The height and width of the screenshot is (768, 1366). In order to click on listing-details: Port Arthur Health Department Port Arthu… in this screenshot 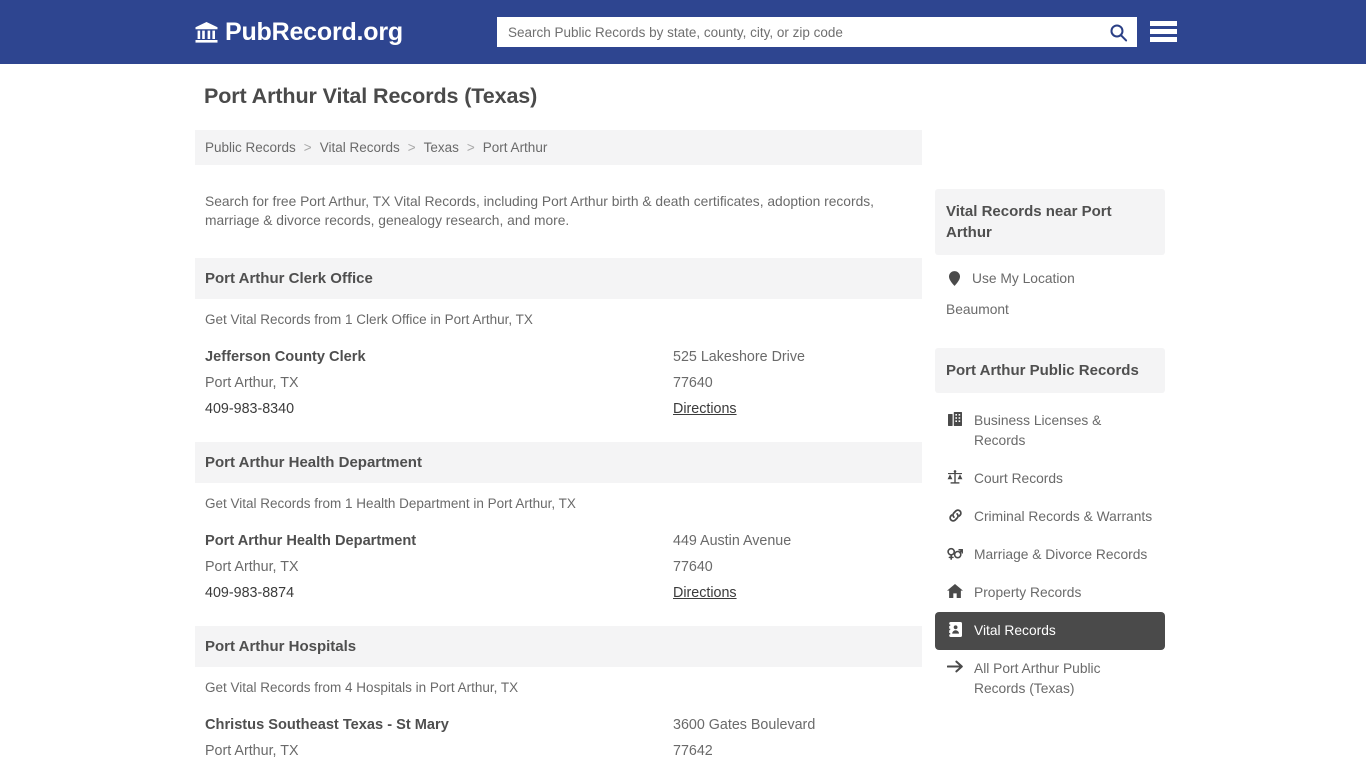, I will do `click(439, 567)`.